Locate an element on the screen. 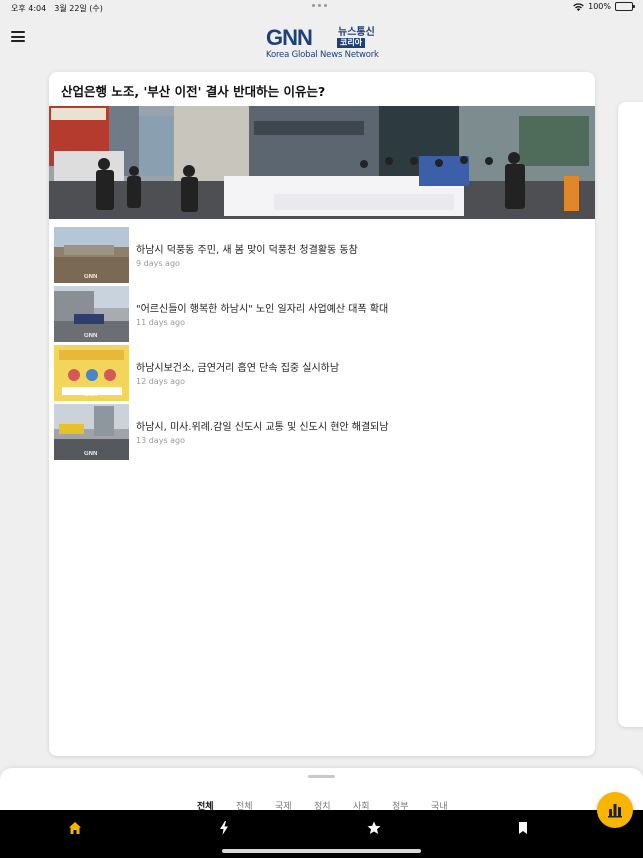  star-icon is located at coordinates (374, 827).